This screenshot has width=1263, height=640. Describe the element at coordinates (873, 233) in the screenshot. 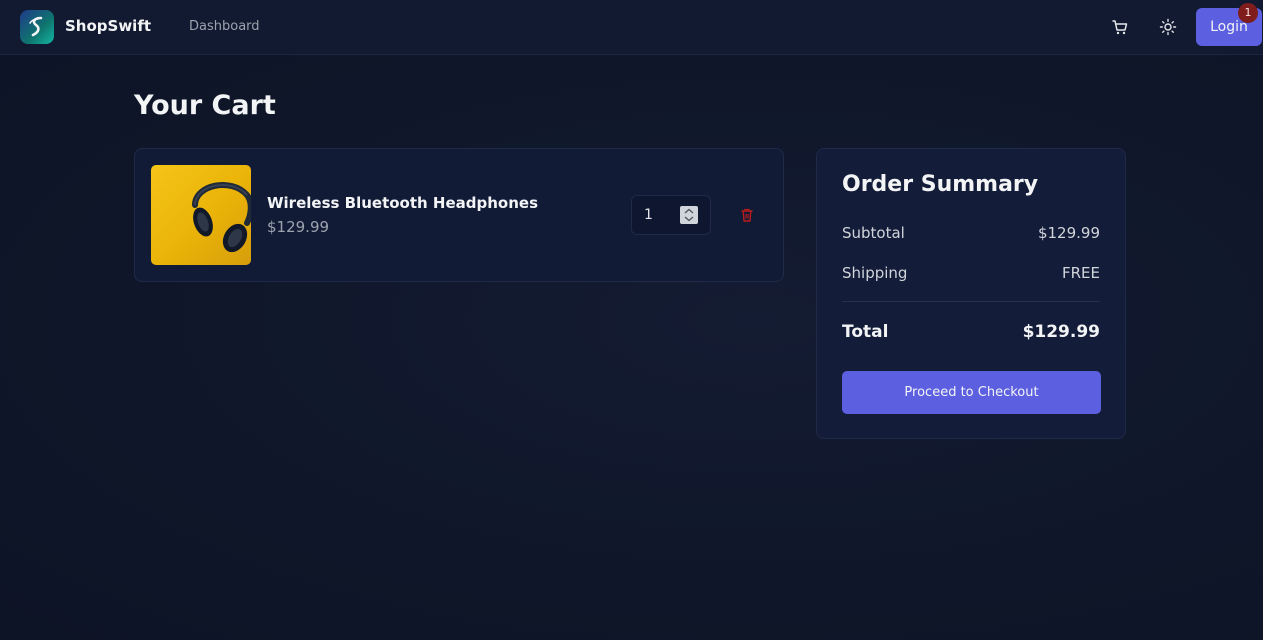

I see `subtotal-label: Subtotal` at that location.